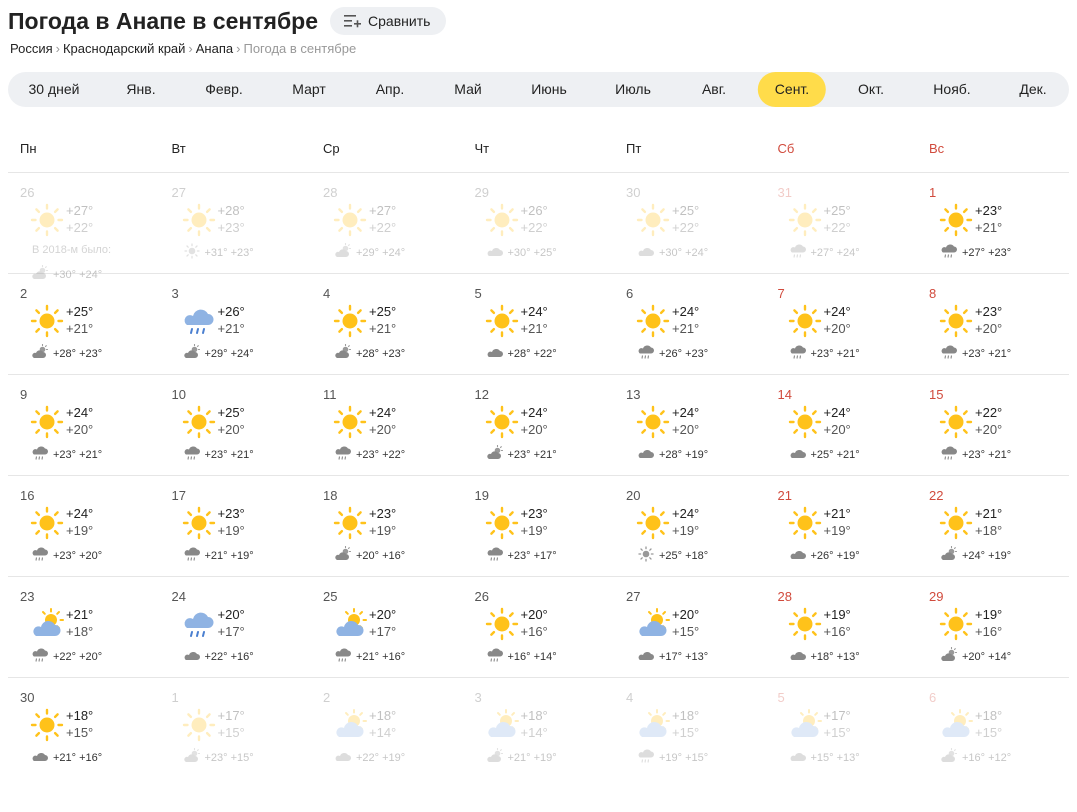 Image resolution: width=1077 pixels, height=812 pixels. Describe the element at coordinates (214, 48) in the screenshot. I see `breadcrumb-city: Анапа` at that location.